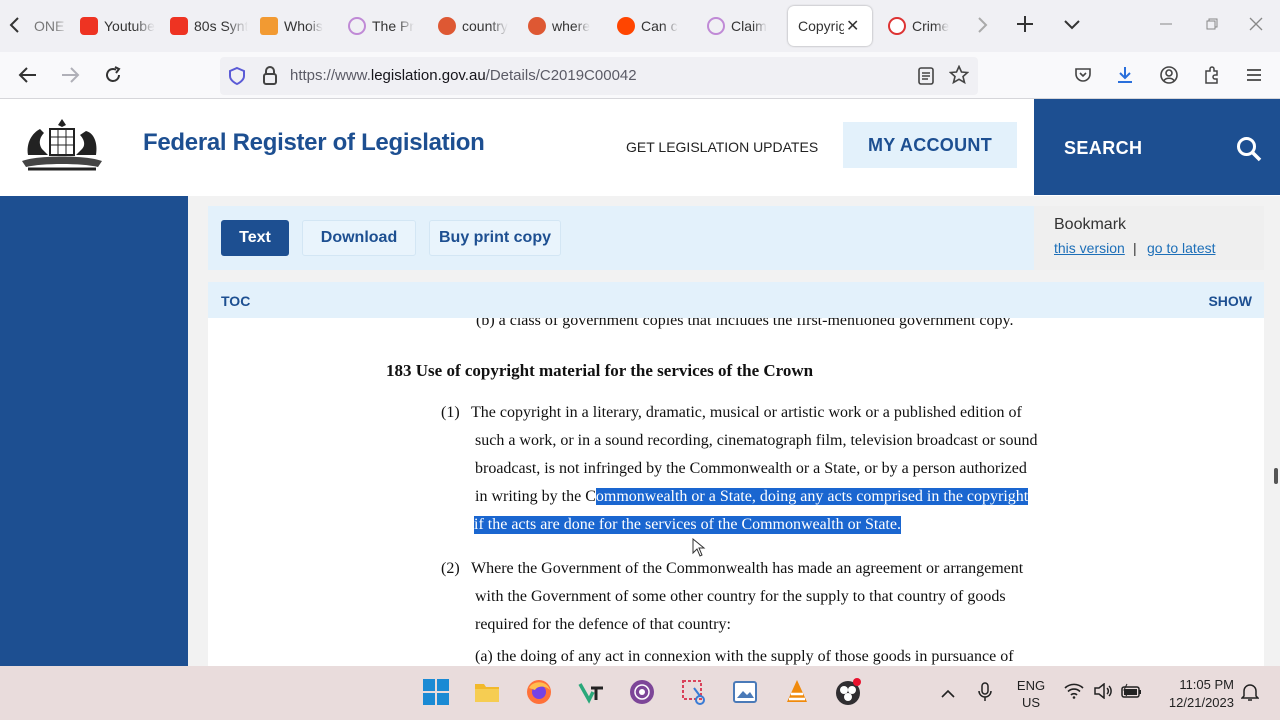 The image size is (1280, 720). What do you see at coordinates (1250, 694) in the screenshot?
I see `notification-bell-icon` at bounding box center [1250, 694].